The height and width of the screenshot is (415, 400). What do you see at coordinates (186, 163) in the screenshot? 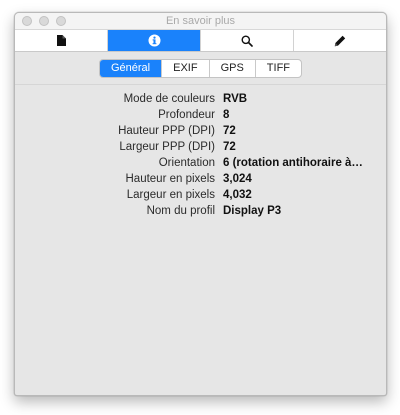
I see `property-label: Orientation` at bounding box center [186, 163].